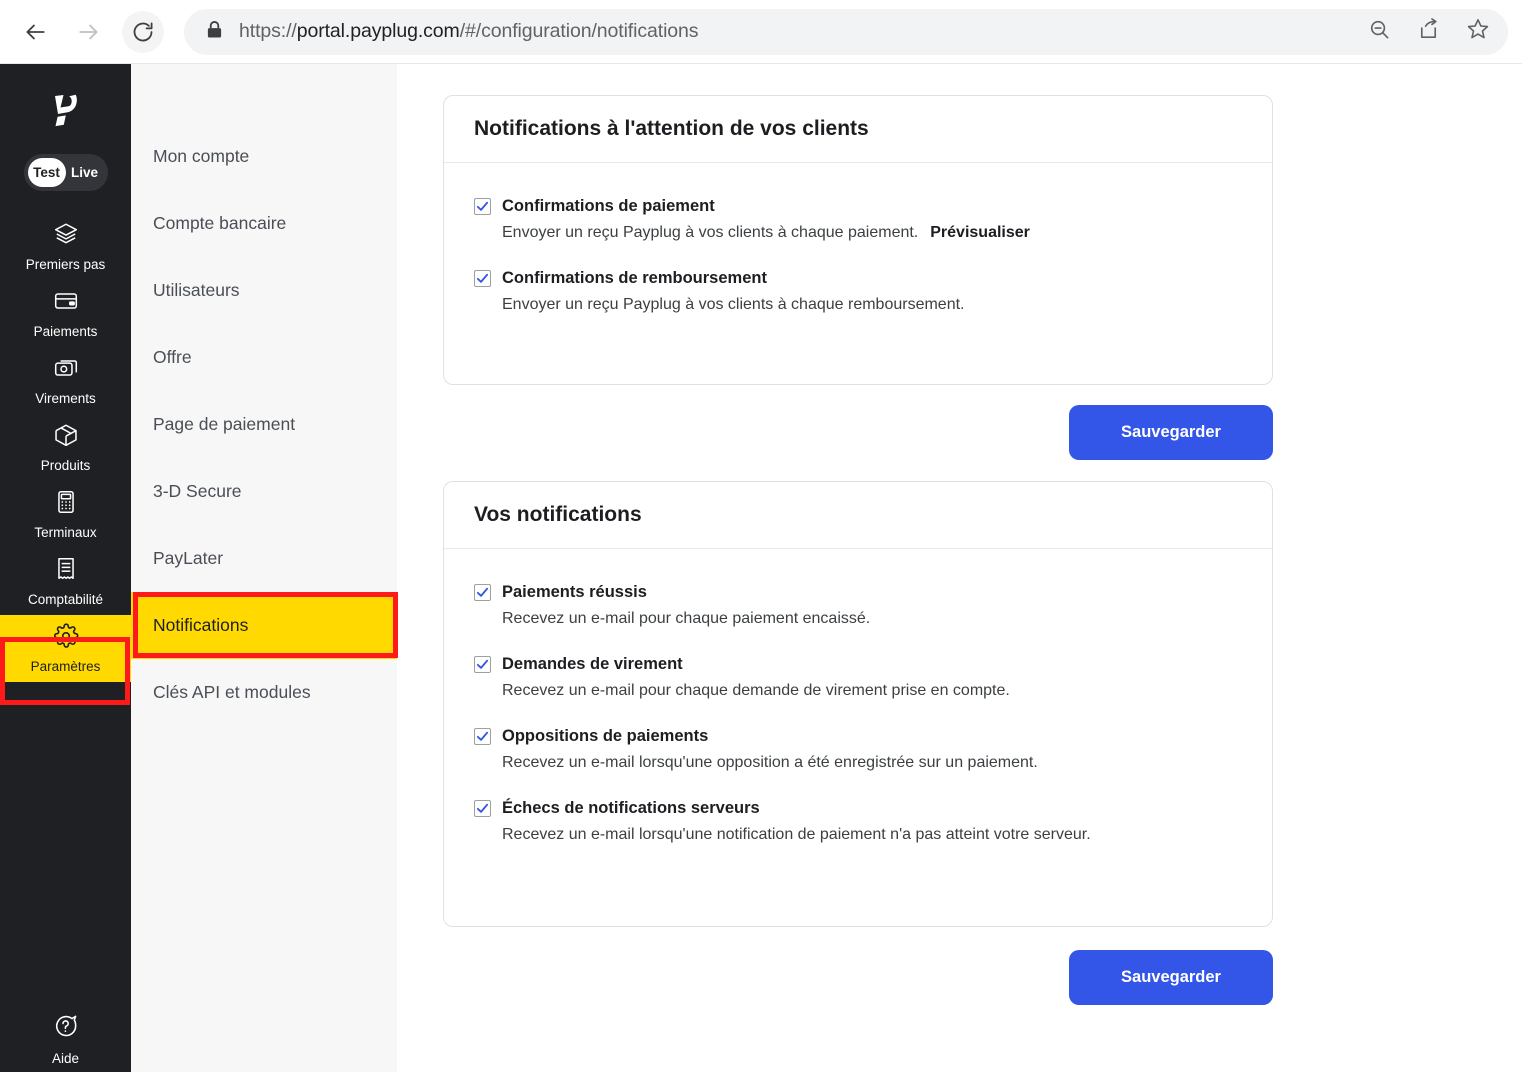 This screenshot has width=1522, height=1072. Describe the element at coordinates (858, 515) in the screenshot. I see `card-header: Vos notifications` at that location.